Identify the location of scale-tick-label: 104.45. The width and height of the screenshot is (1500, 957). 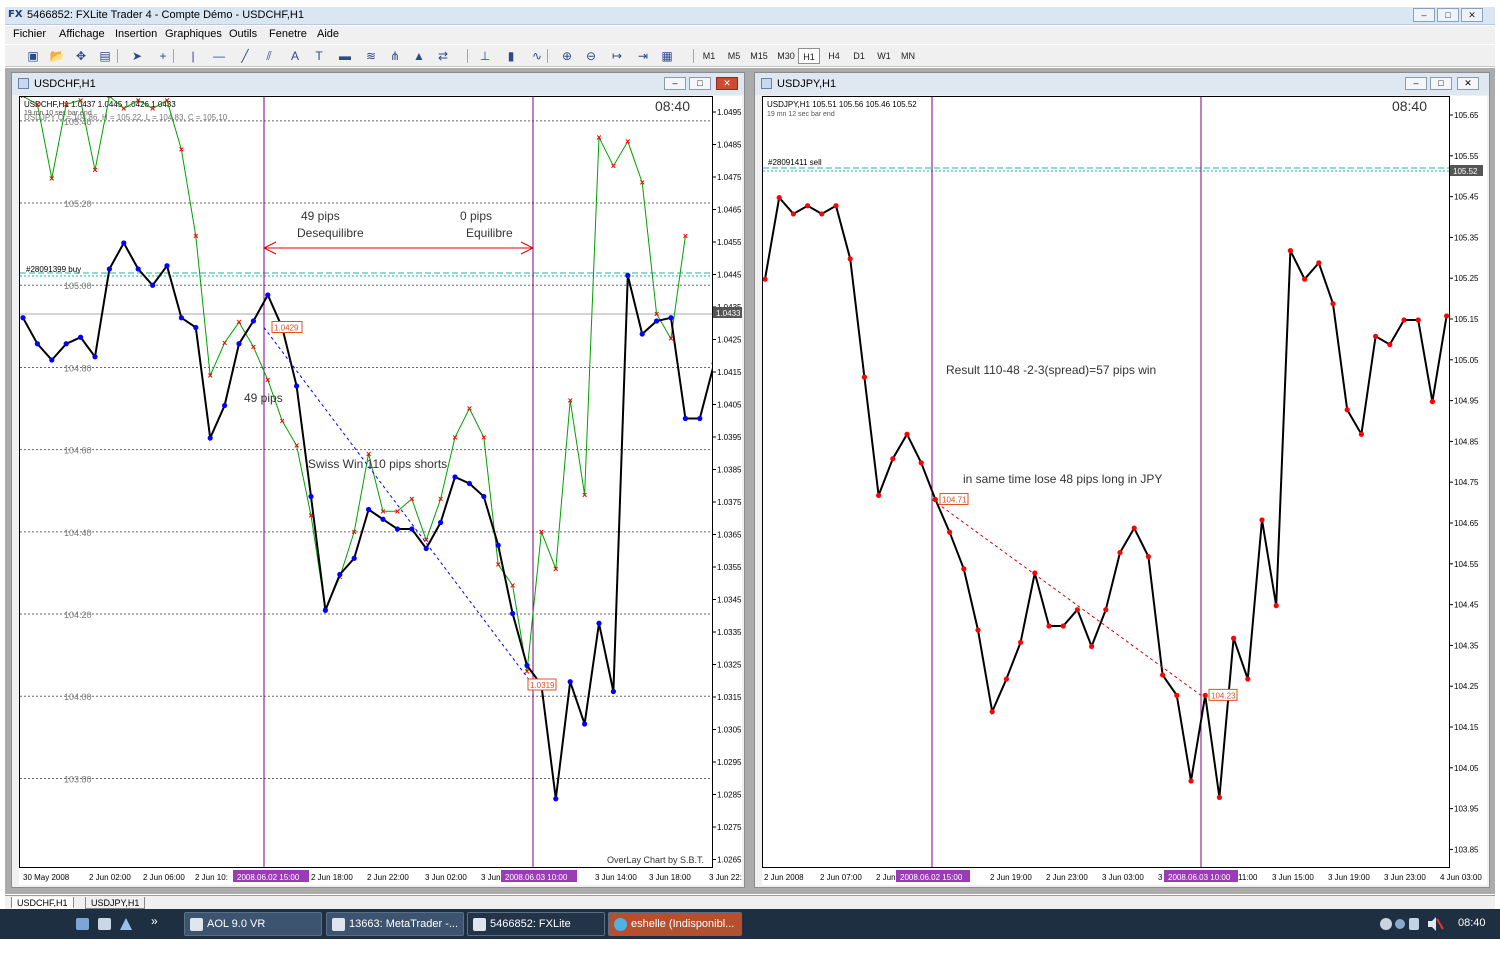
(1466, 605).